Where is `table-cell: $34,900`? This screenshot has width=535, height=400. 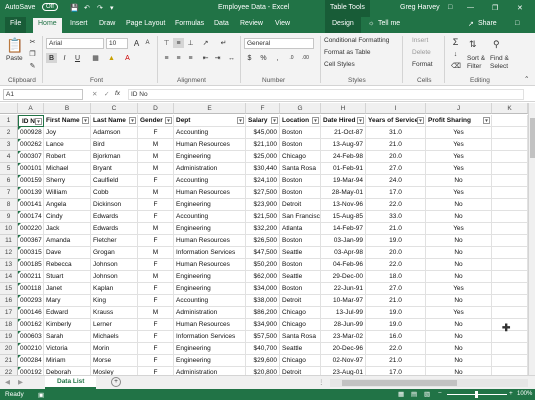 table-cell: $34,900 is located at coordinates (263, 325).